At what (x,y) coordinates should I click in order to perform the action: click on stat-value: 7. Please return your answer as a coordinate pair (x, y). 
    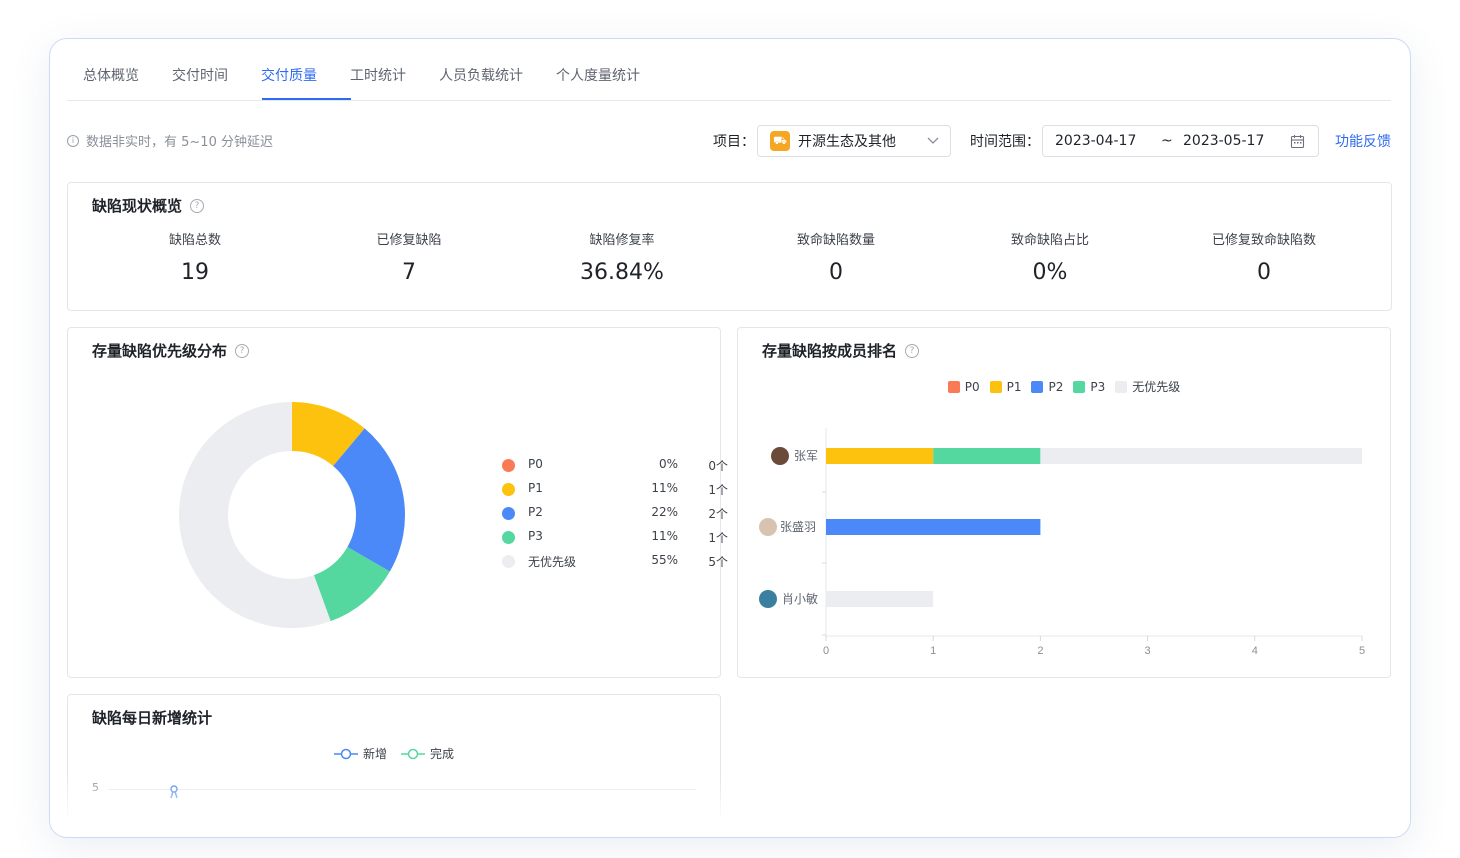
    Looking at the image, I should click on (409, 272).